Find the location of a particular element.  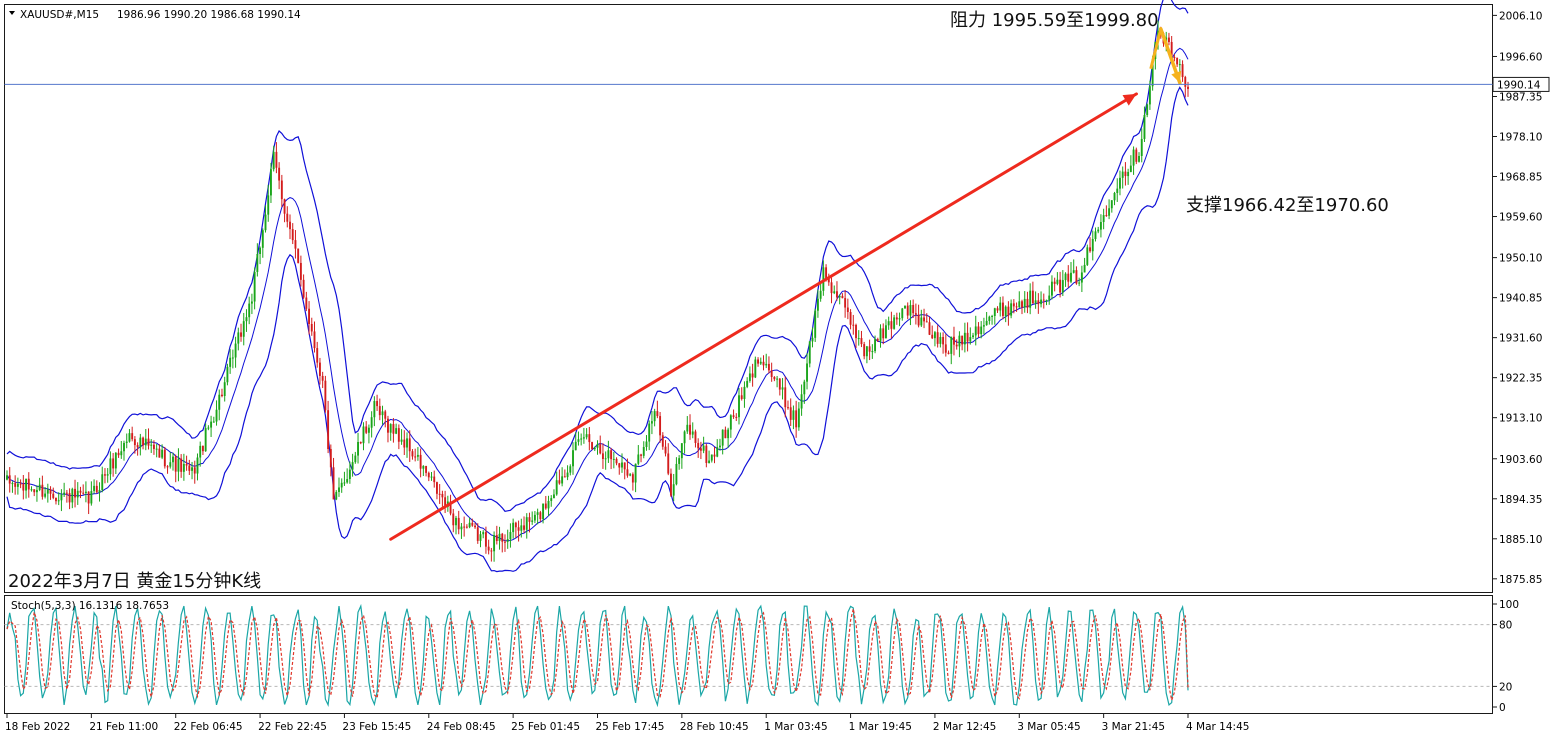

price-tick-label: 1922.35 is located at coordinates (1520, 379).